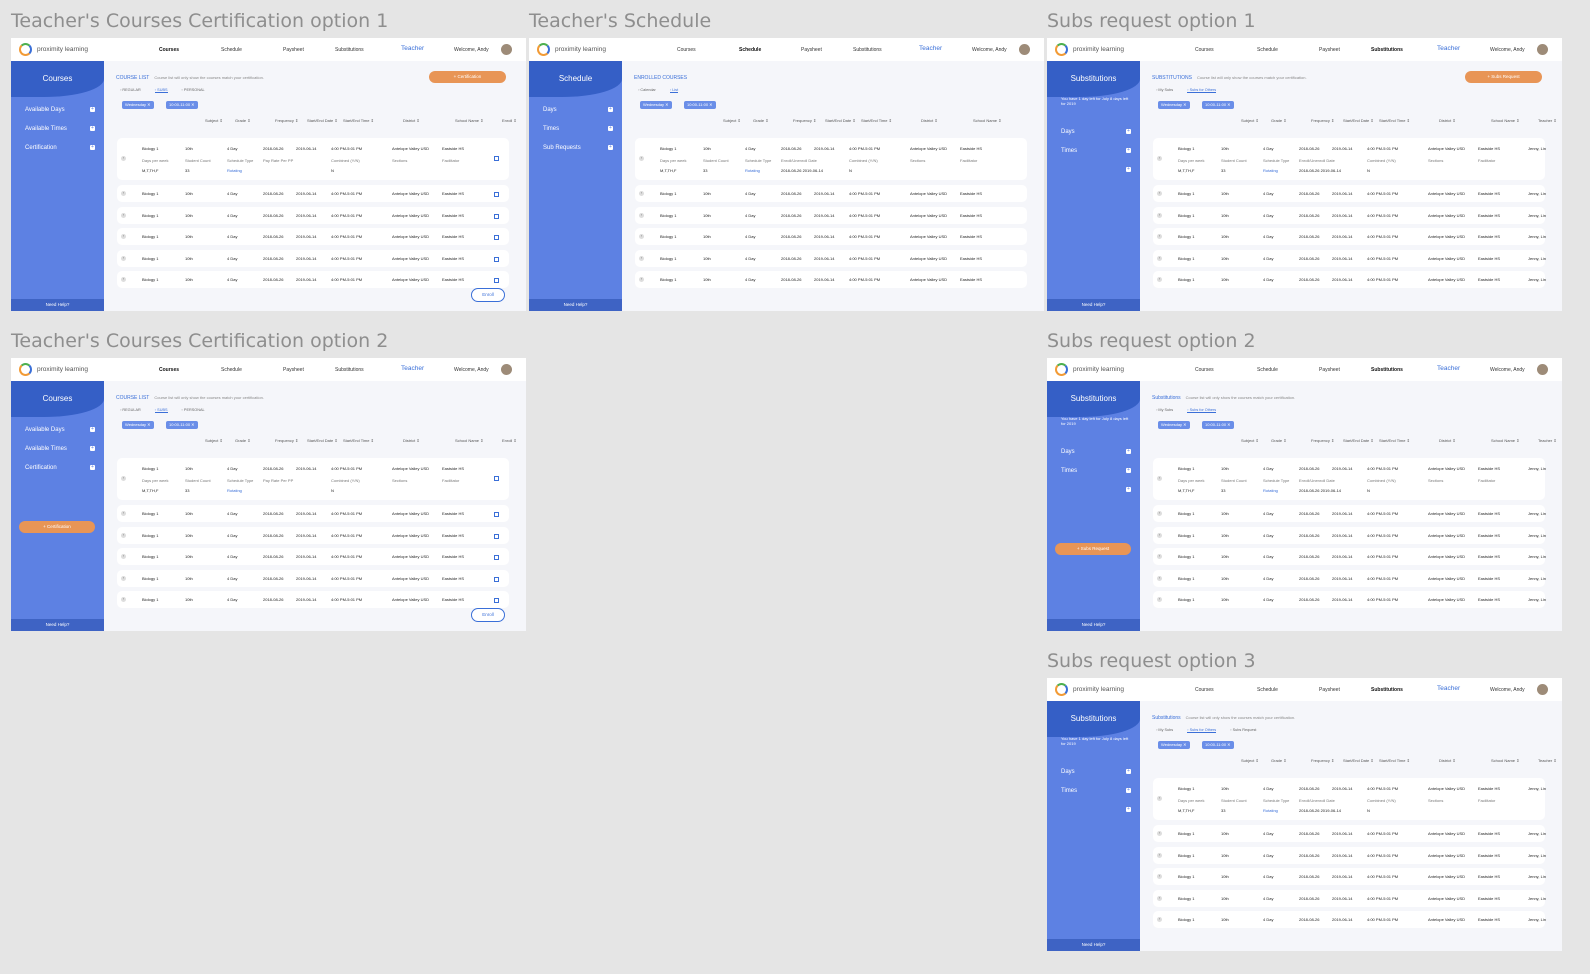  What do you see at coordinates (60, 430) in the screenshot?
I see `sidebar-item: Available Days +` at bounding box center [60, 430].